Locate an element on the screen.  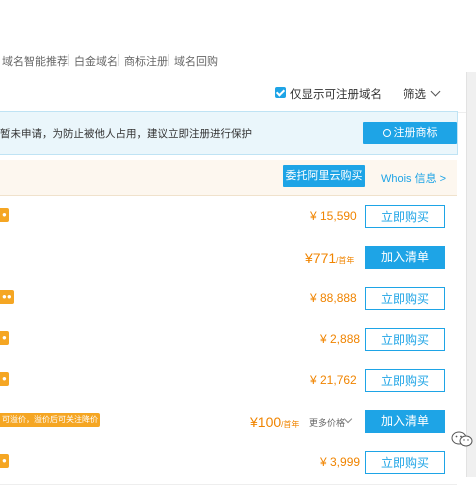
available-only-label: 仅显示可注册域名 is located at coordinates (336, 94).